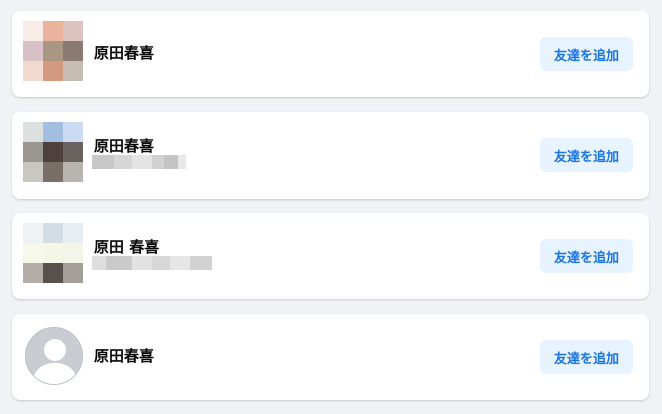  Describe the element at coordinates (126, 246) in the screenshot. I see `profile-name: 原田 春喜` at that location.